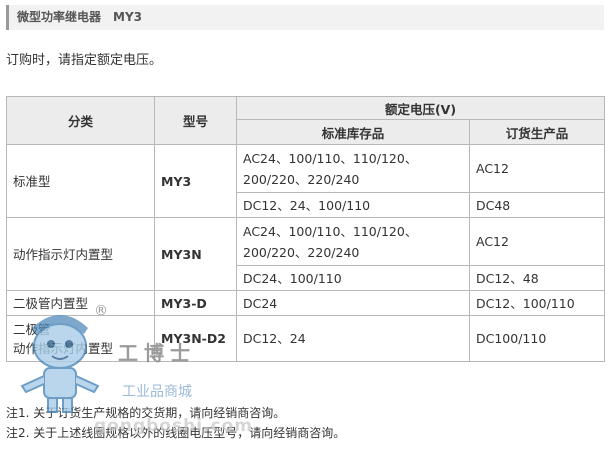 The width and height of the screenshot is (611, 455). I want to click on header-standard-stock: 标准库存品, so click(353, 132).